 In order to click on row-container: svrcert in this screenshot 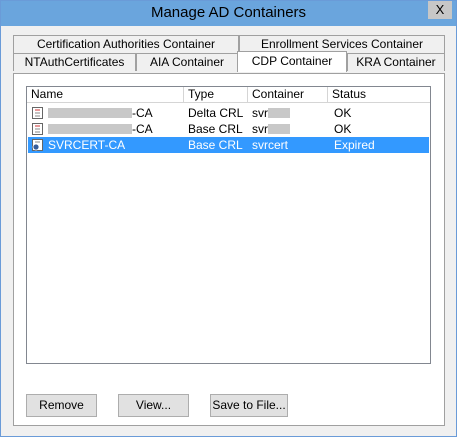, I will do `click(270, 145)`.